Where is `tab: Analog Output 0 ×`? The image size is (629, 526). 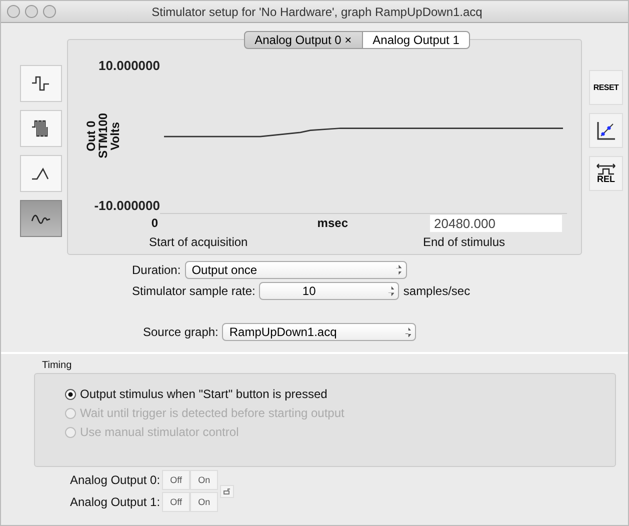
tab: Analog Output 0 × is located at coordinates (303, 40).